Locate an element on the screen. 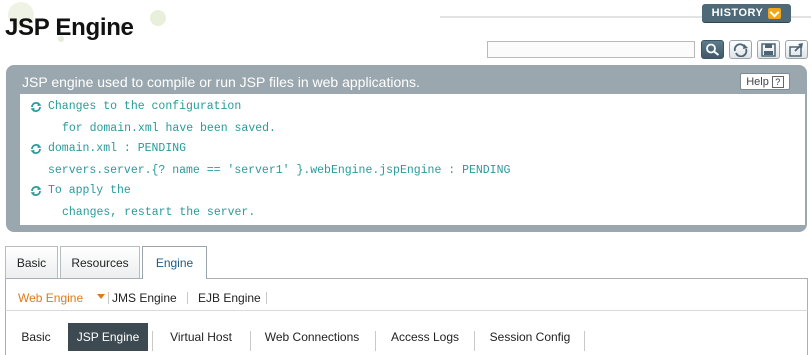  status-message: changes, restart the server. is located at coordinates (159, 212).